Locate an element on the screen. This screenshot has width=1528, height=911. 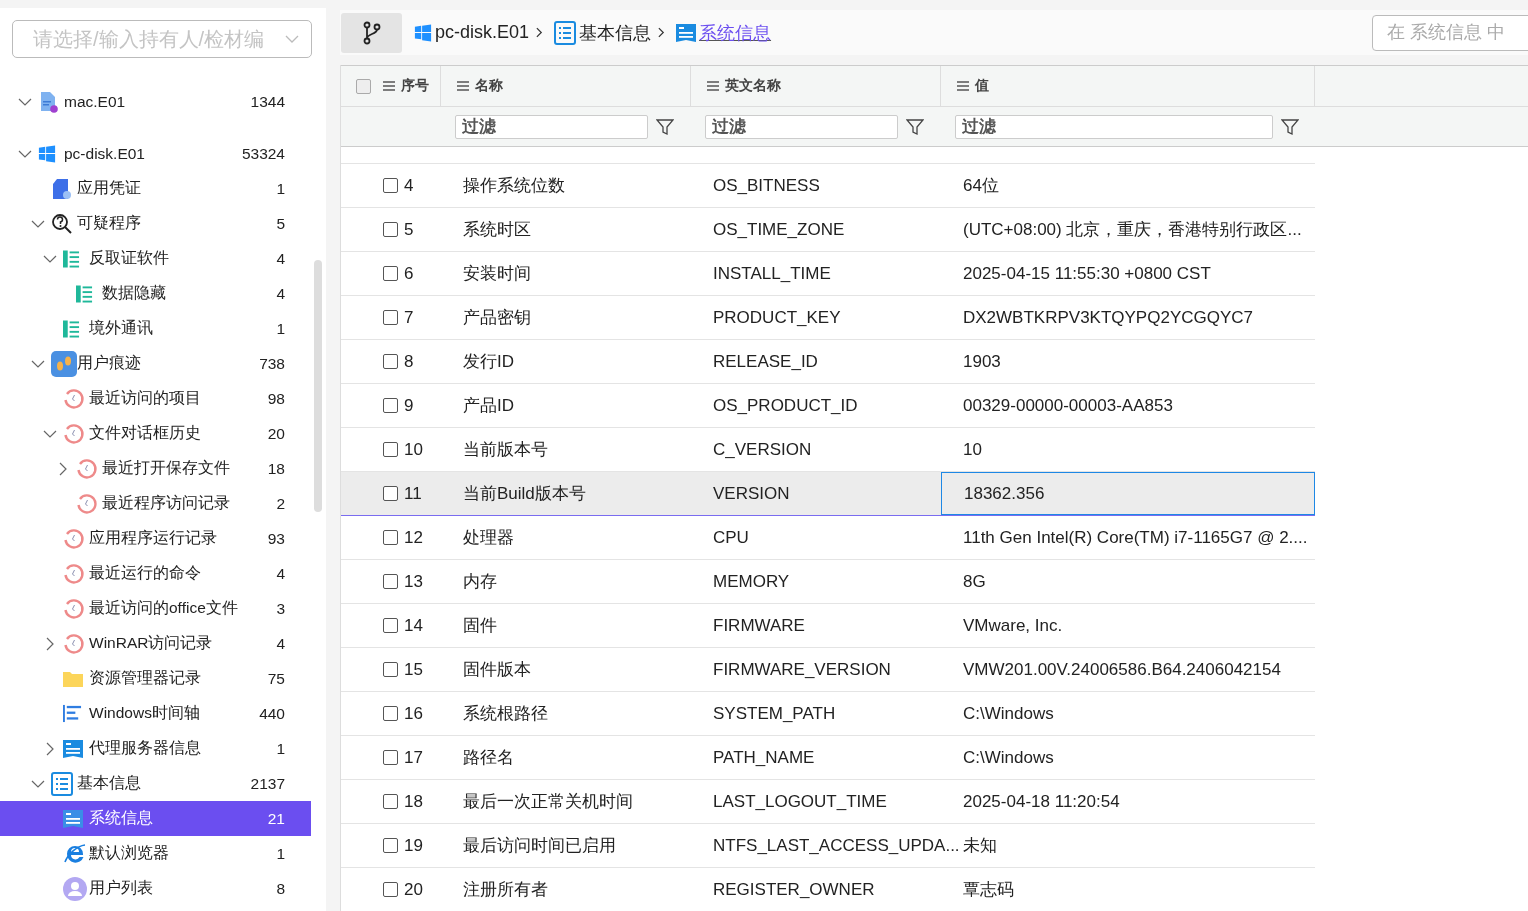
tree-item: 默认浏览器 1 is located at coordinates (155, 853).